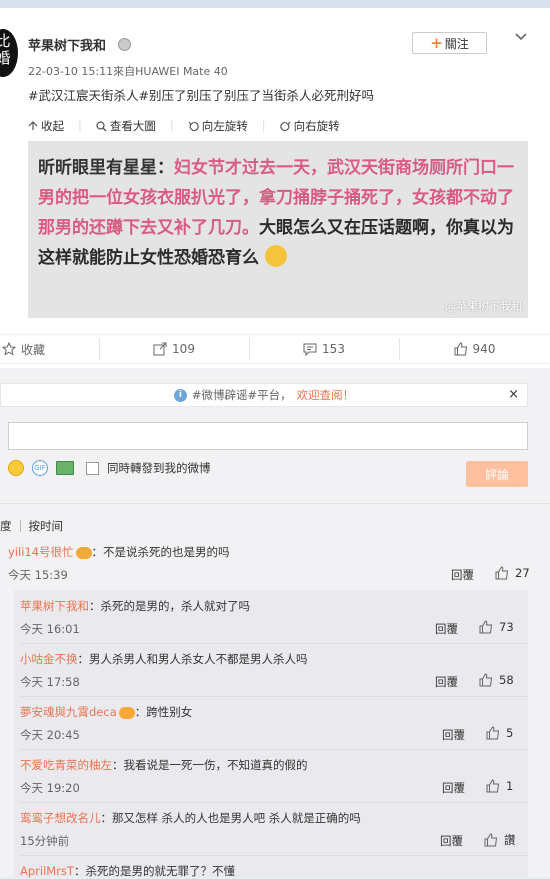 The image size is (550, 879). I want to click on comment-text: 苹果树下我和：杀死的是男的，杀人就对了吗, so click(135, 606).